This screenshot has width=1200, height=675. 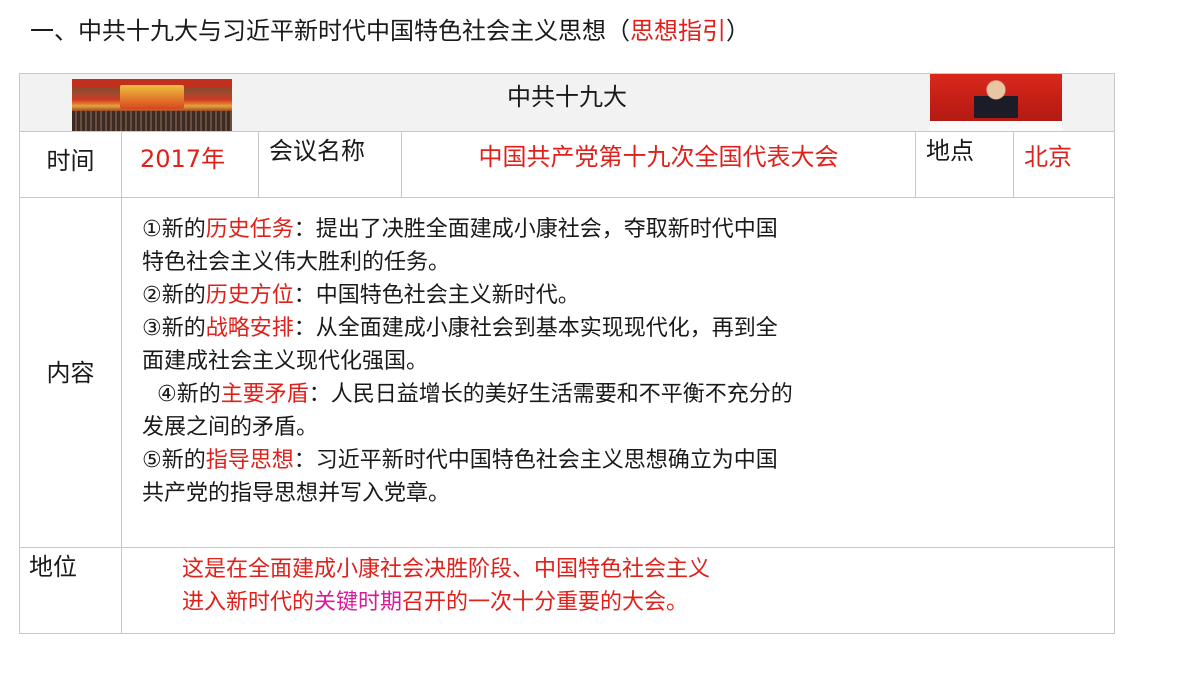 What do you see at coordinates (678, 31) in the screenshot?
I see `title-highlight: 思想指引` at bounding box center [678, 31].